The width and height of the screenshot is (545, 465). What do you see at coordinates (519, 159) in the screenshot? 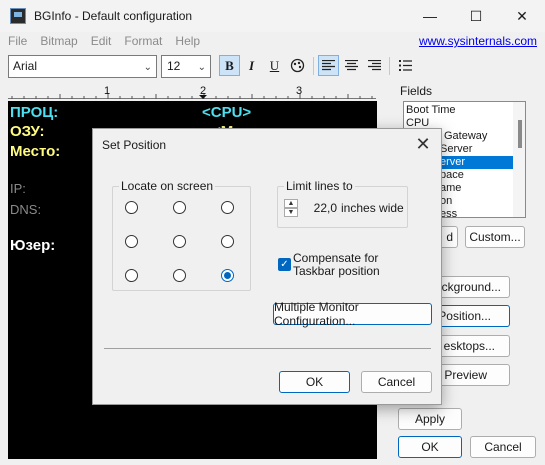
I see `fields-scrollbar` at bounding box center [519, 159].